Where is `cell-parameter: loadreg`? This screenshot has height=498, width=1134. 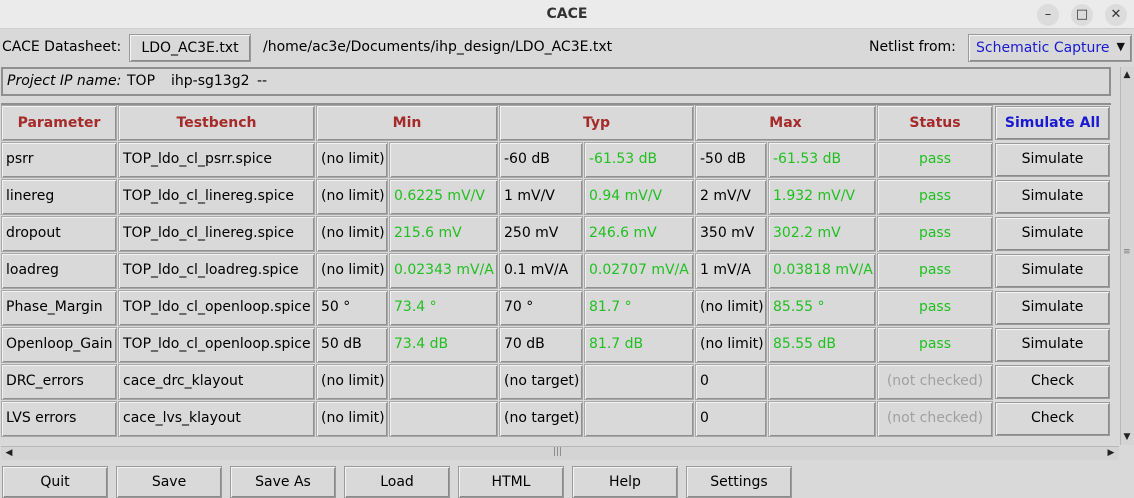 cell-parameter: loadreg is located at coordinates (59, 271).